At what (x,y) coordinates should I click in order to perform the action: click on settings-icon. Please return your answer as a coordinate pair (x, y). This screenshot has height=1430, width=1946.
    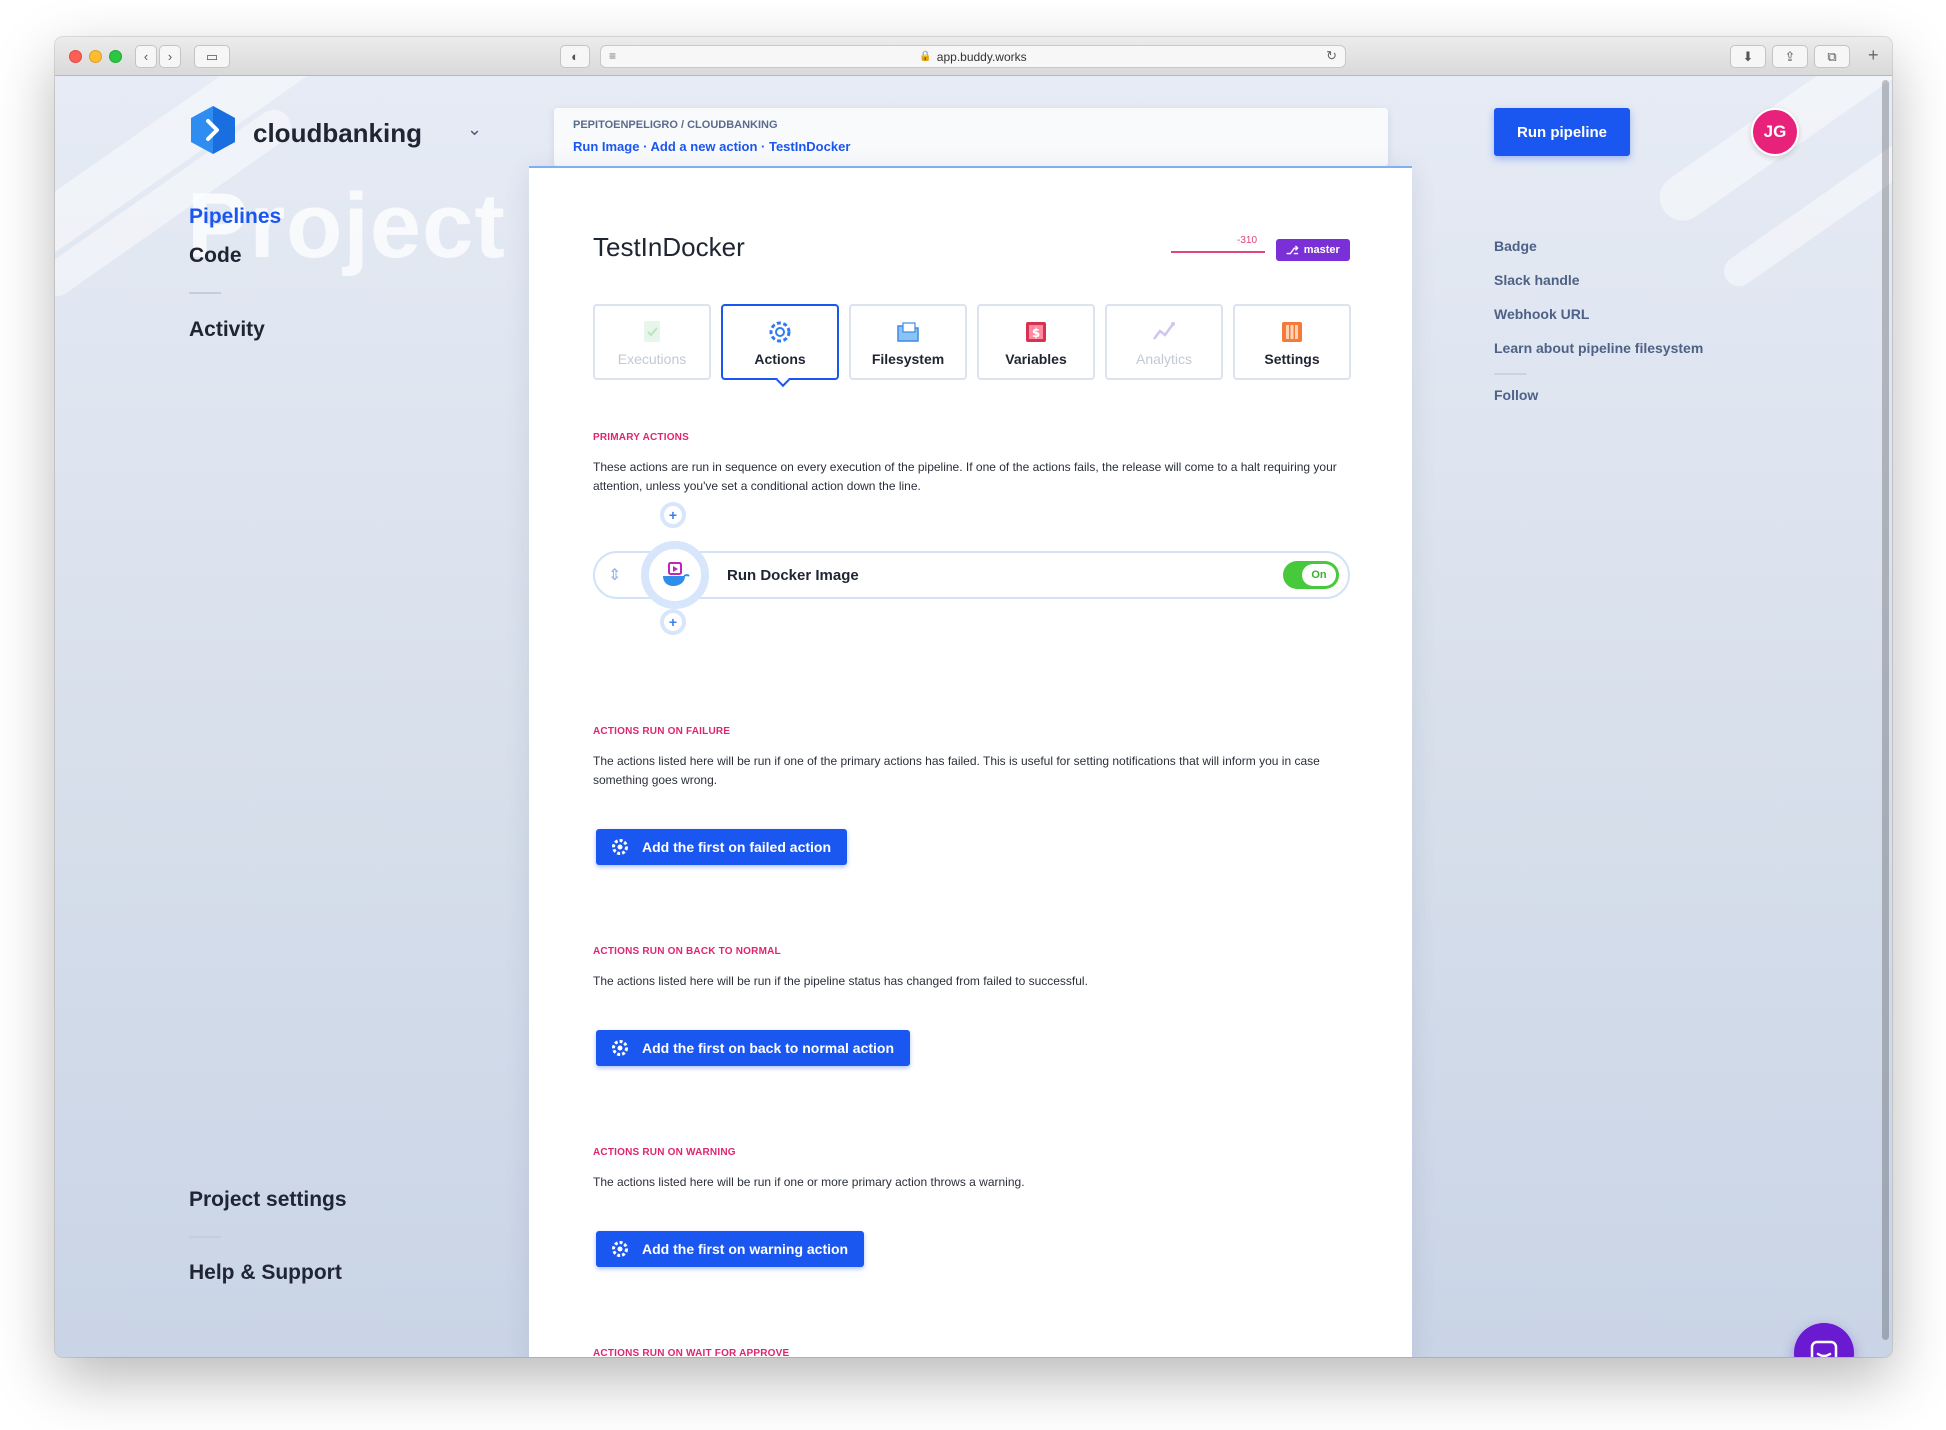
    Looking at the image, I should click on (1292, 332).